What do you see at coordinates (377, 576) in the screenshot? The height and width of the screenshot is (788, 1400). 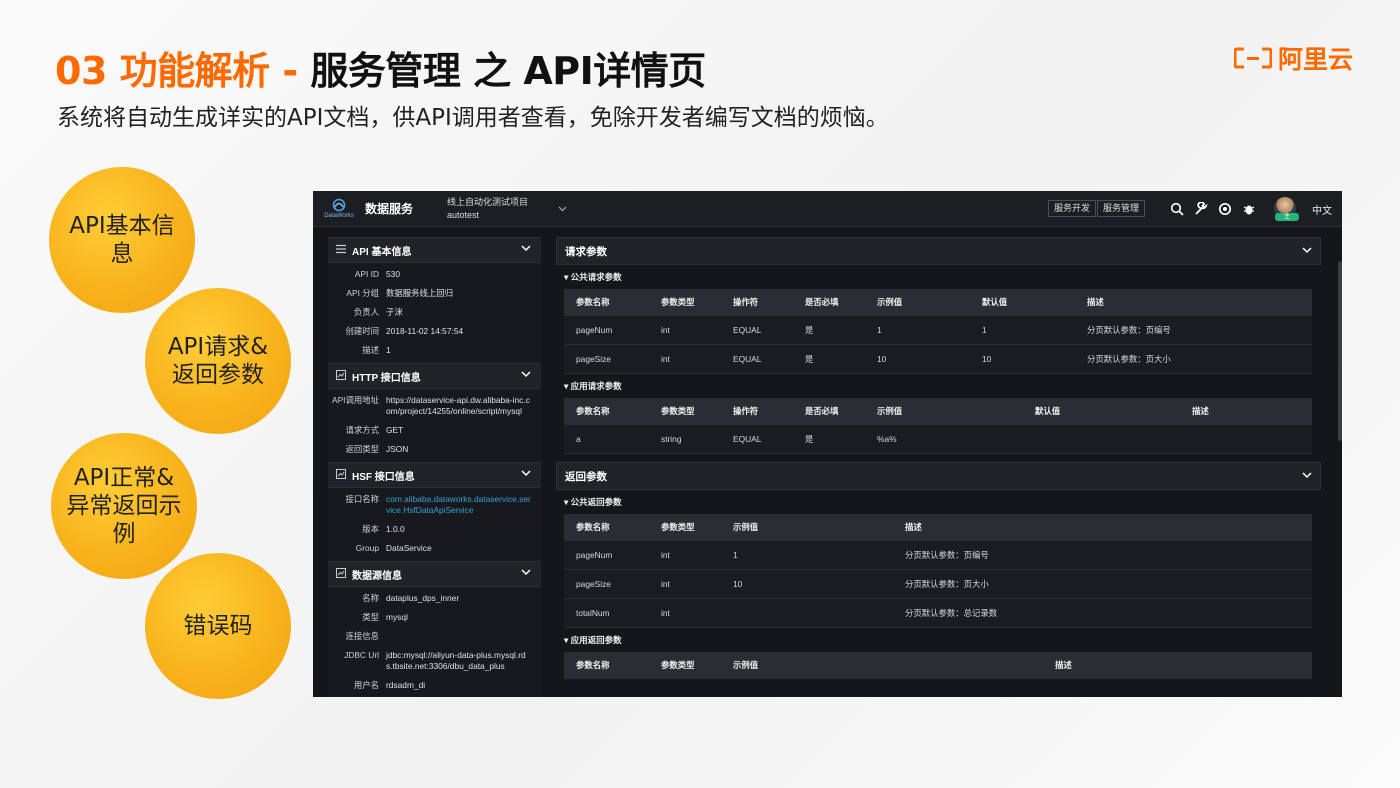 I see `section-title: 数据源信息` at bounding box center [377, 576].